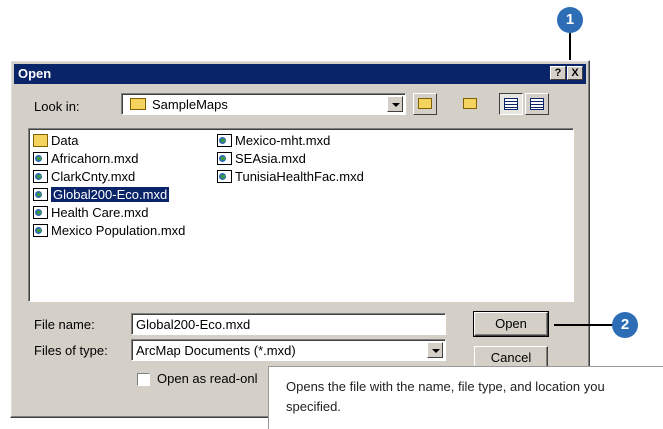 The width and height of the screenshot is (663, 429). I want to click on list-item: Mexico Population.mxd, so click(108, 231).